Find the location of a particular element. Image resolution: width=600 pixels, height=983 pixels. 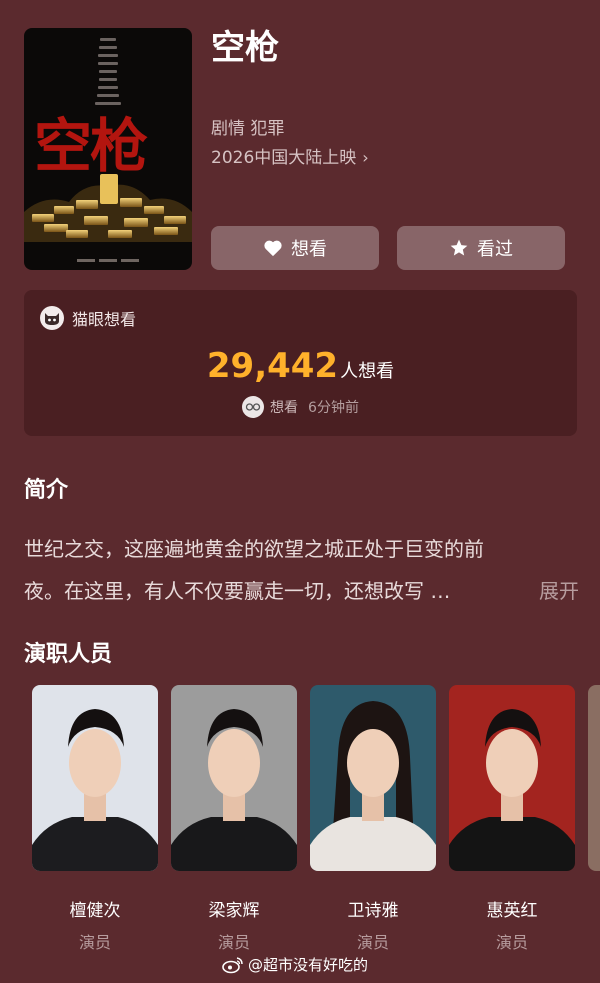

want-to-see-label: 想看 is located at coordinates (309, 249).